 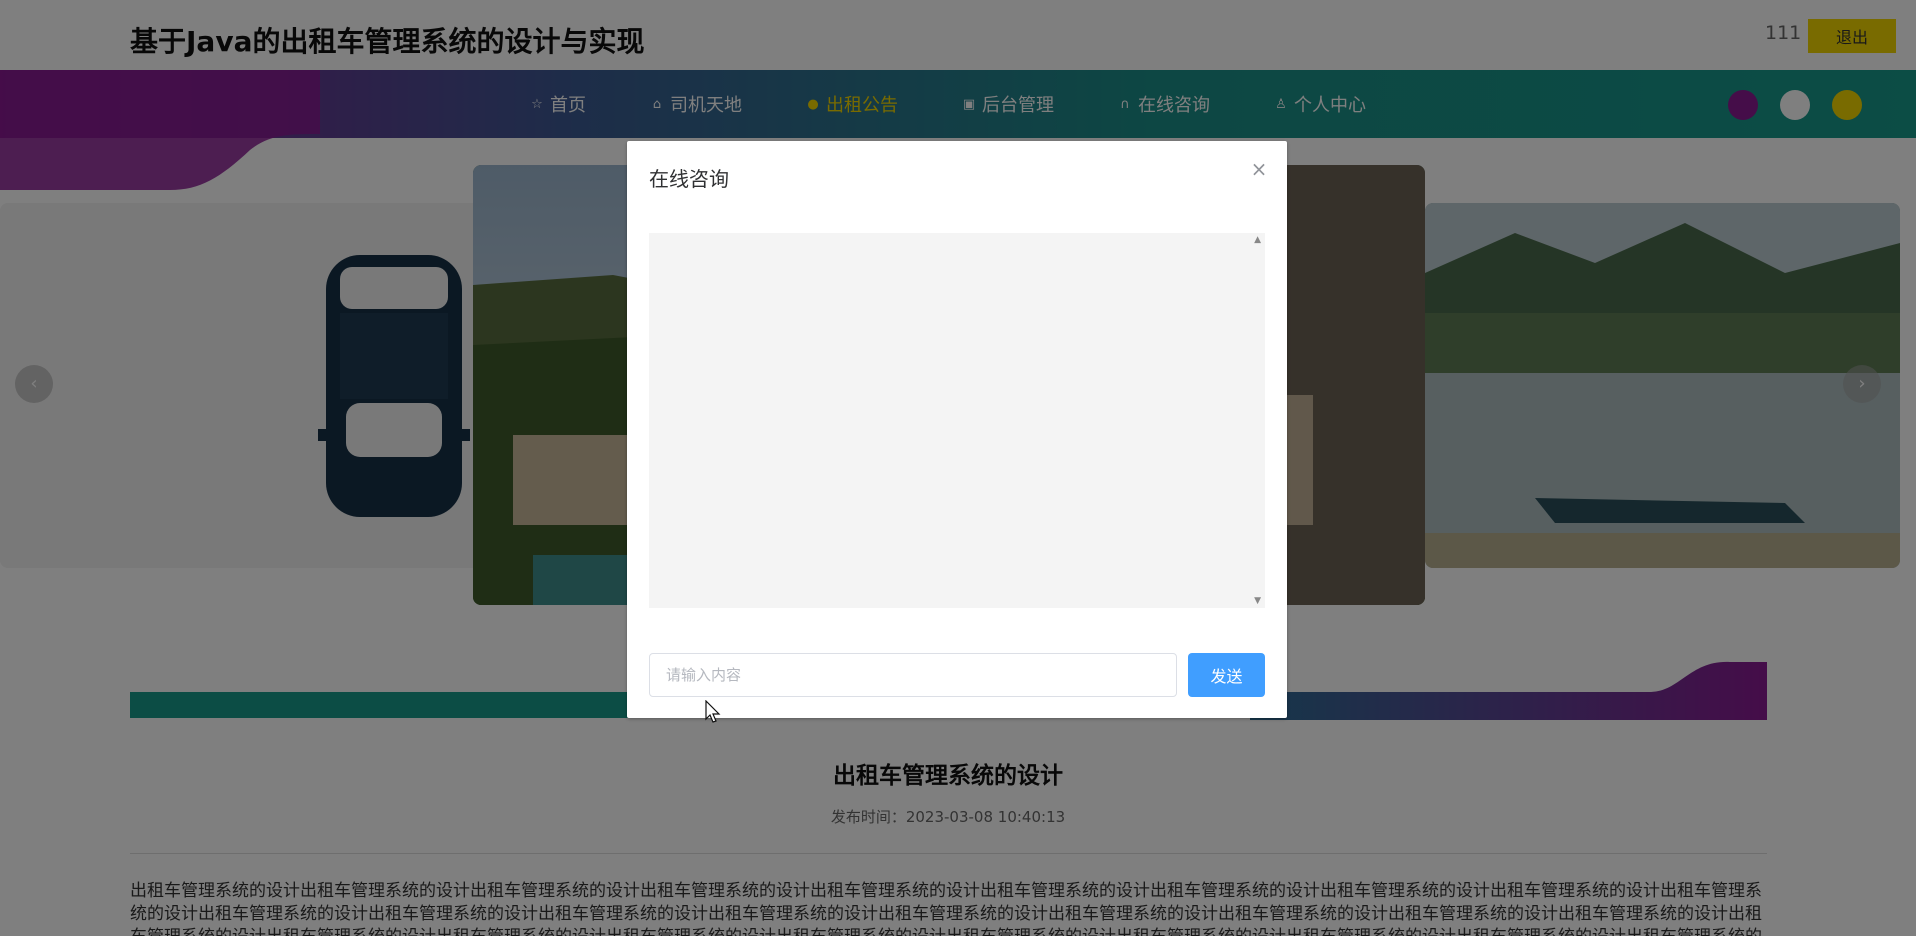 I want to click on scroll-down-icon: ▼, so click(x=1257, y=601).